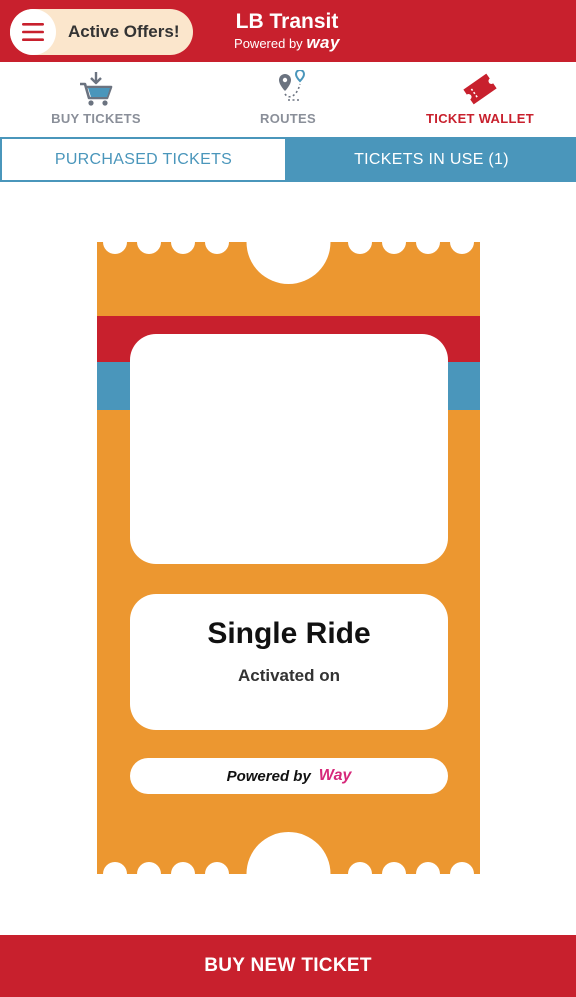  What do you see at coordinates (289, 675) in the screenshot?
I see `activated-on-label: Activated on` at bounding box center [289, 675].